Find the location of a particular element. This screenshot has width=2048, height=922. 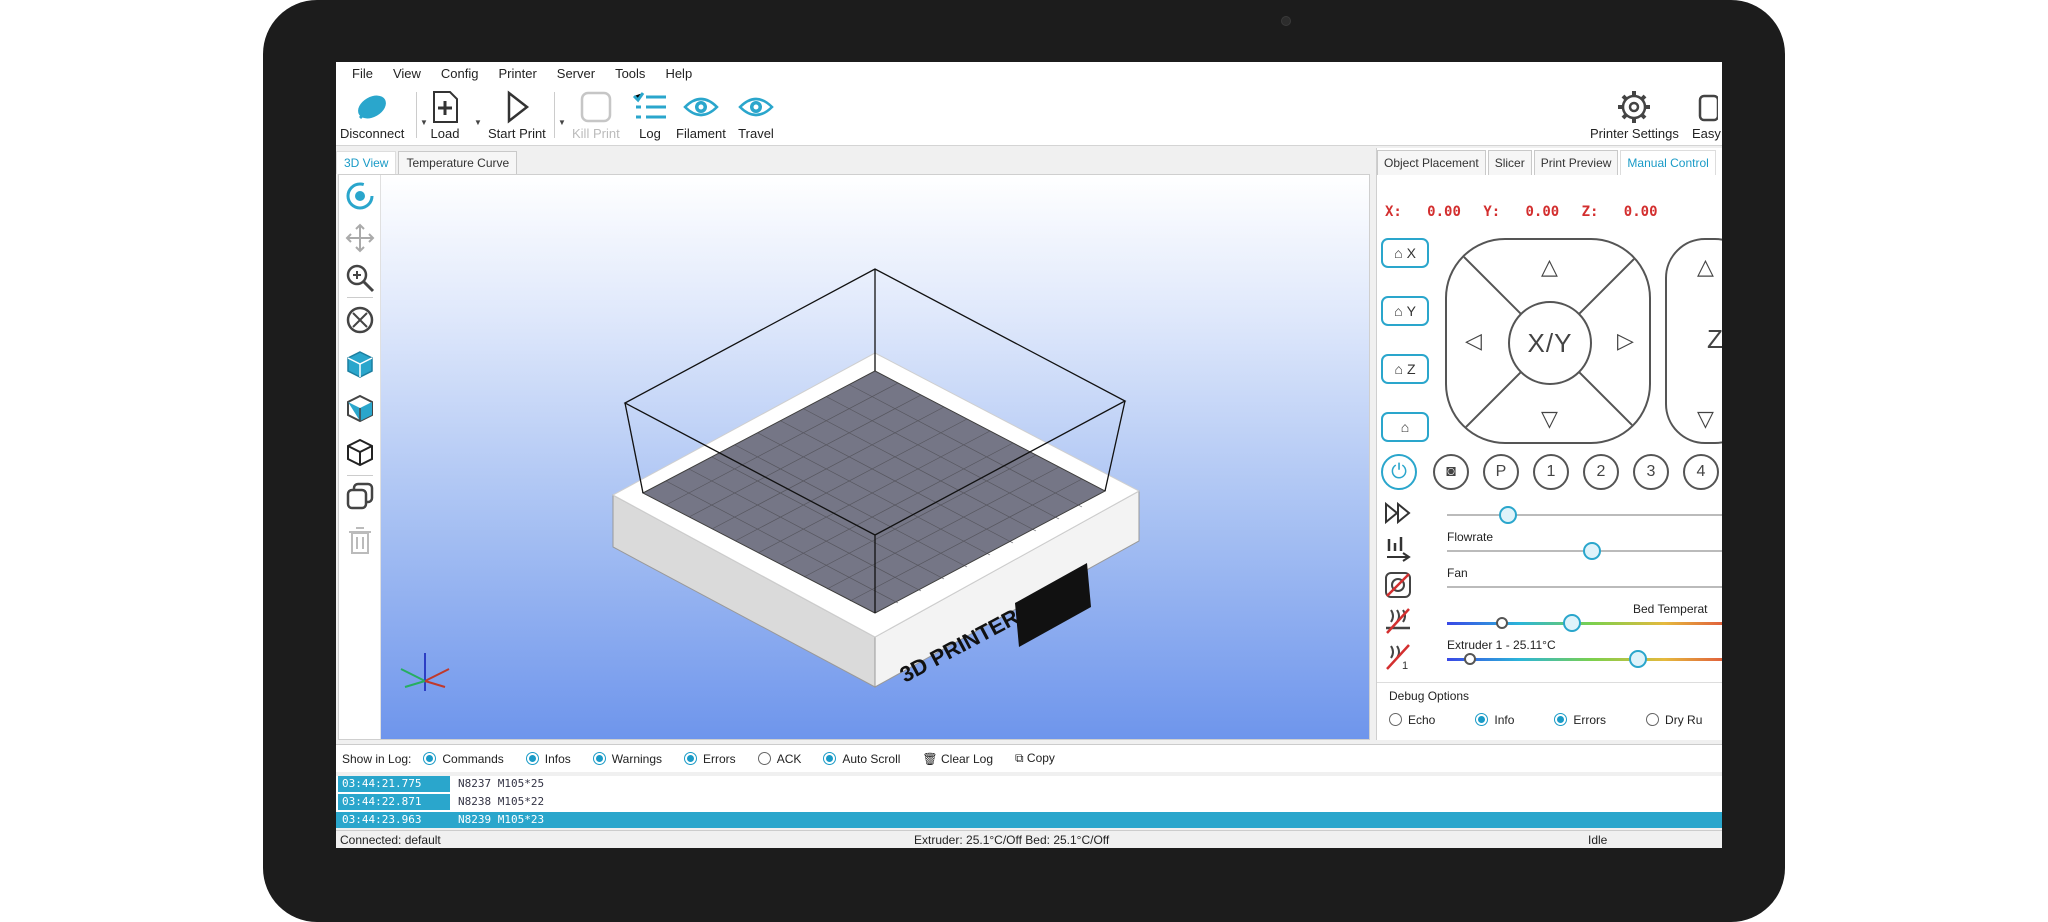

bed-temp-slider-knob is located at coordinates (1571, 623).